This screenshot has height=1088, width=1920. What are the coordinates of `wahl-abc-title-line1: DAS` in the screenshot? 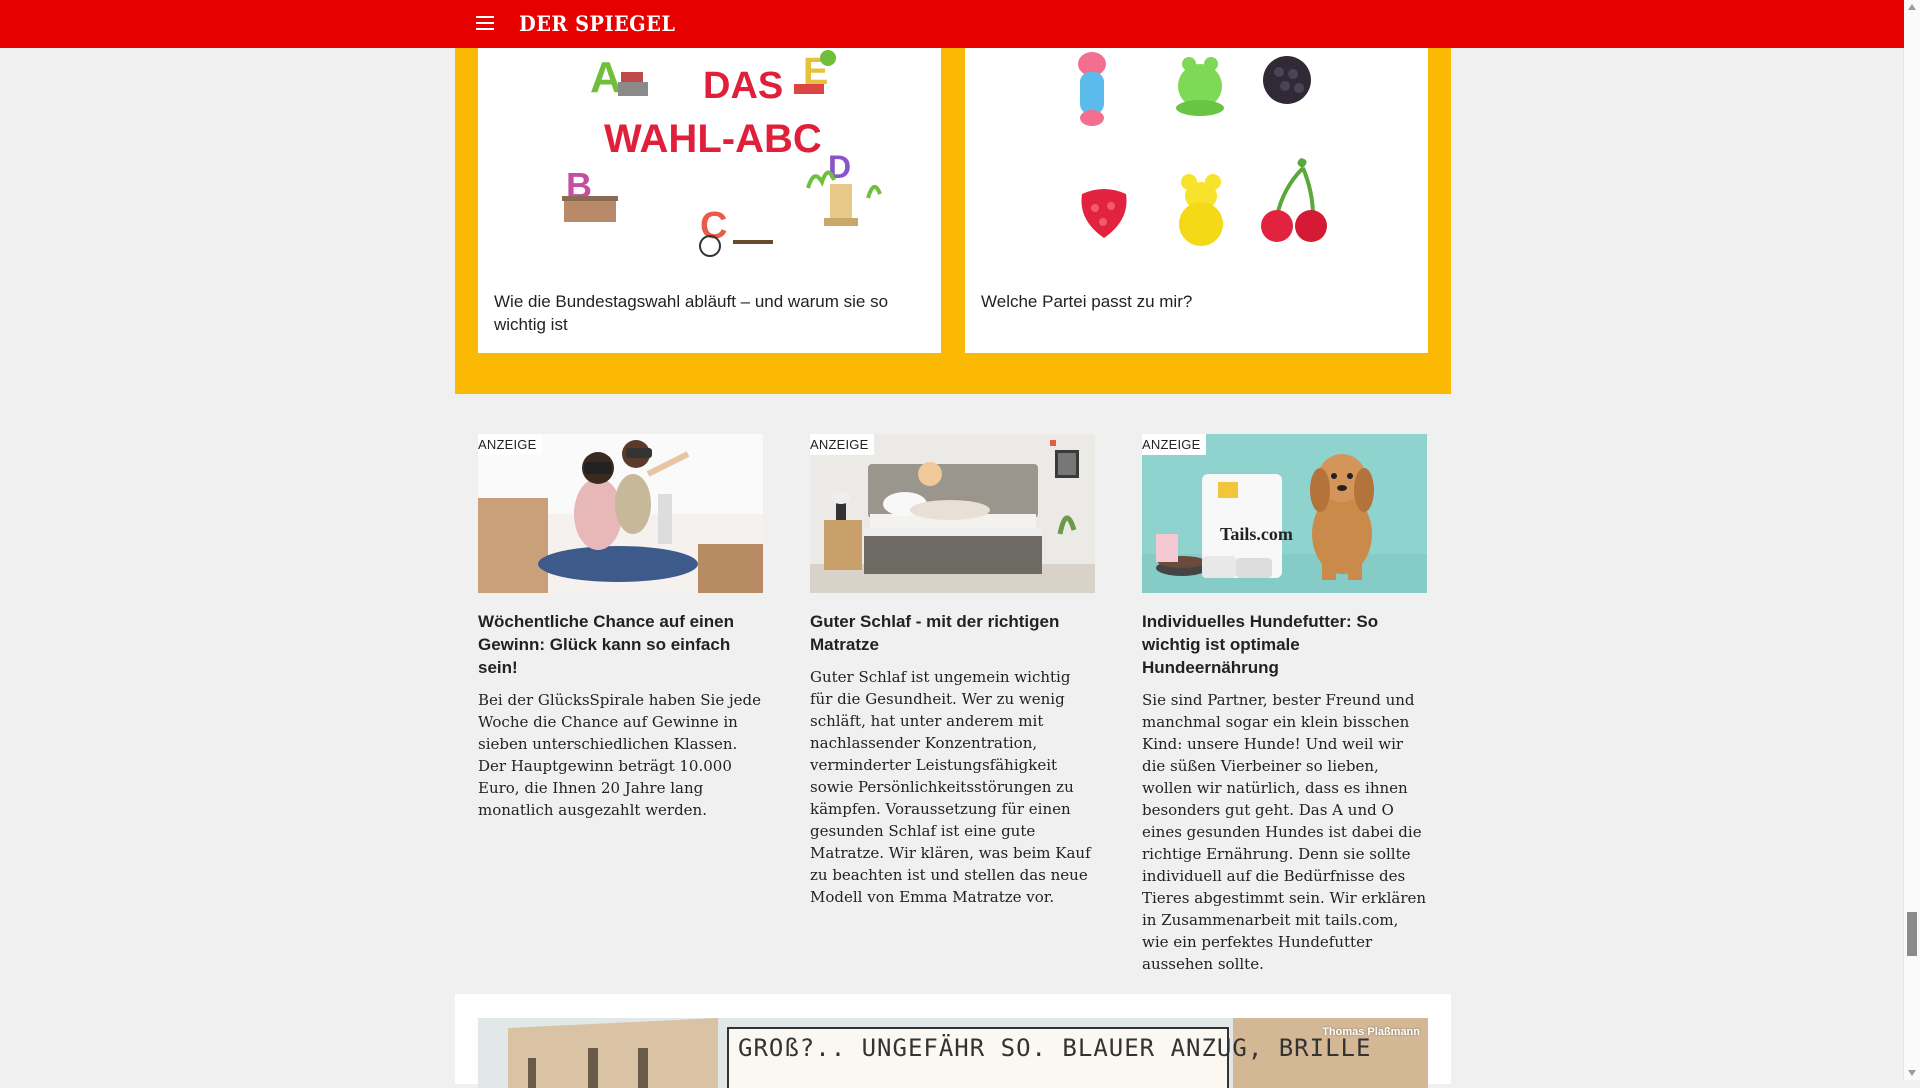 It's located at (743, 86).